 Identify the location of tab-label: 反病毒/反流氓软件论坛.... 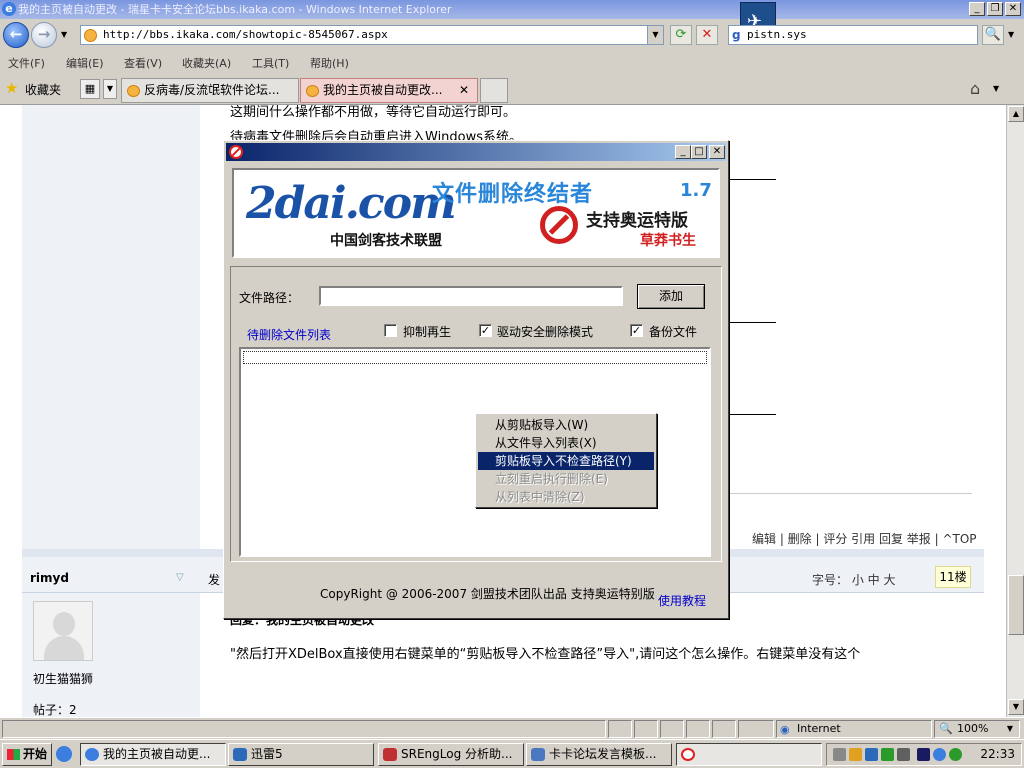
(212, 90).